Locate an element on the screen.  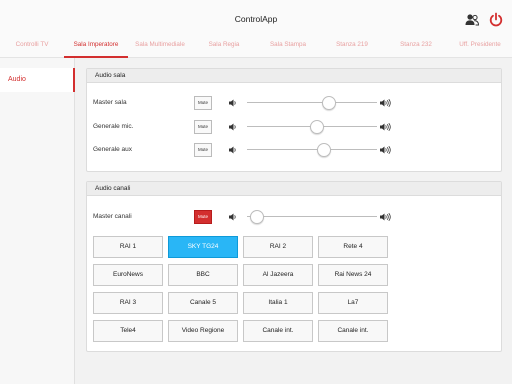
tab-controlli-tv: Controlli TV is located at coordinates (32, 47).